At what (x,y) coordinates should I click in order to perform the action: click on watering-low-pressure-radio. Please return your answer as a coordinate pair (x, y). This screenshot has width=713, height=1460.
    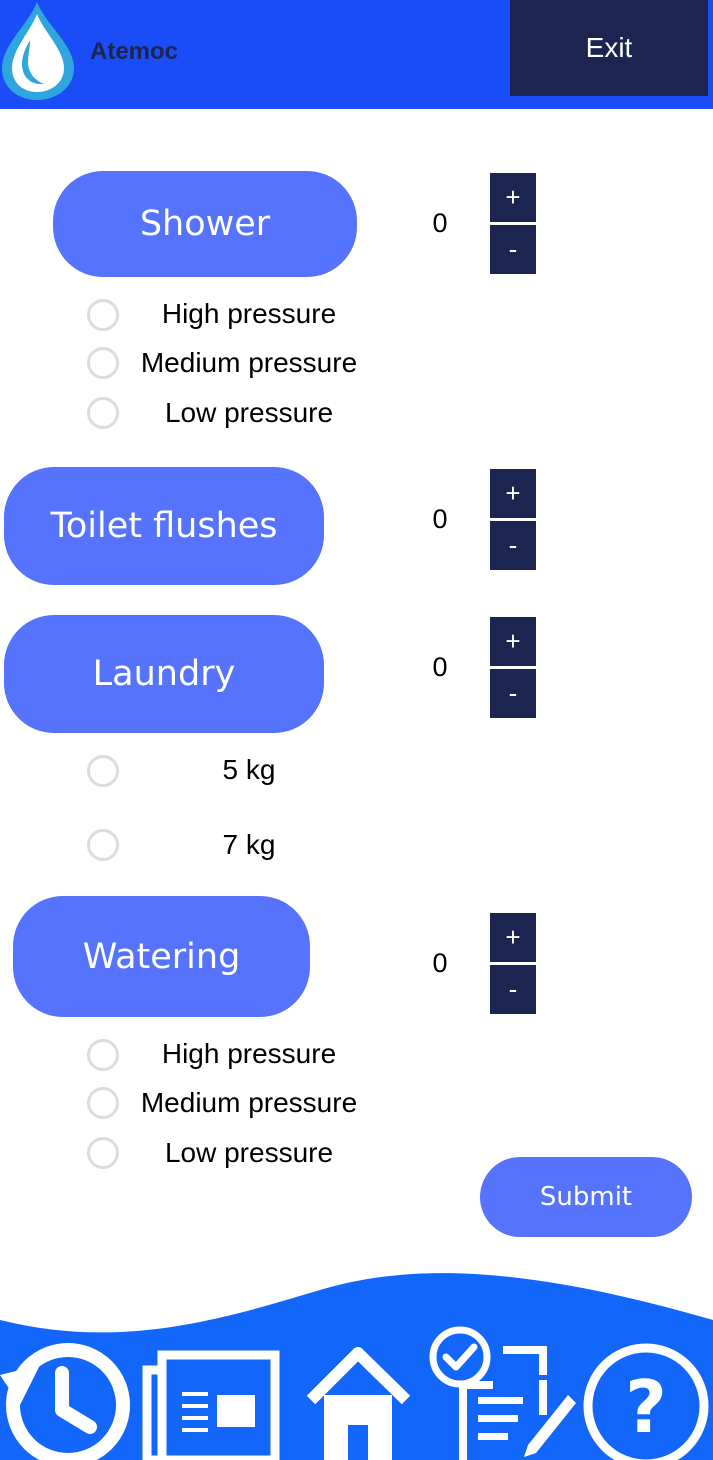
    Looking at the image, I should click on (103, 1153).